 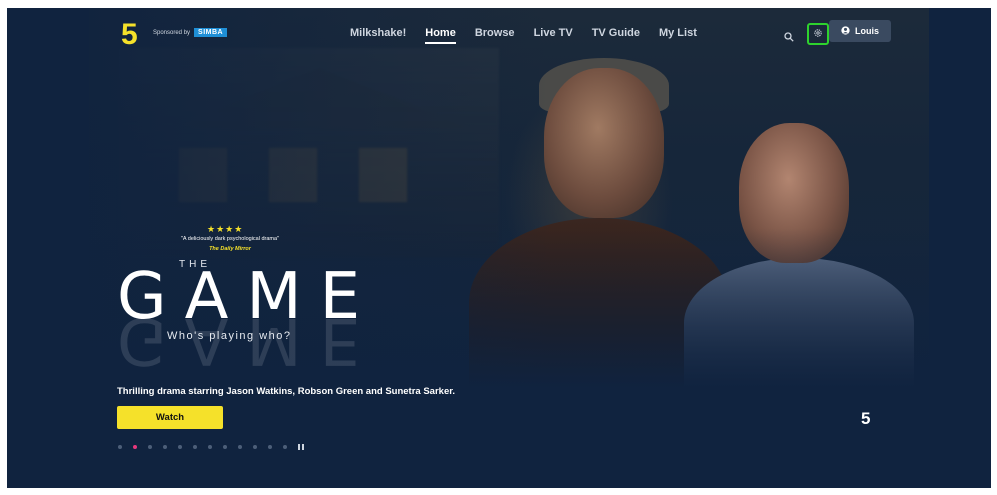 What do you see at coordinates (170, 417) in the screenshot?
I see `watch-button: Watch` at bounding box center [170, 417].